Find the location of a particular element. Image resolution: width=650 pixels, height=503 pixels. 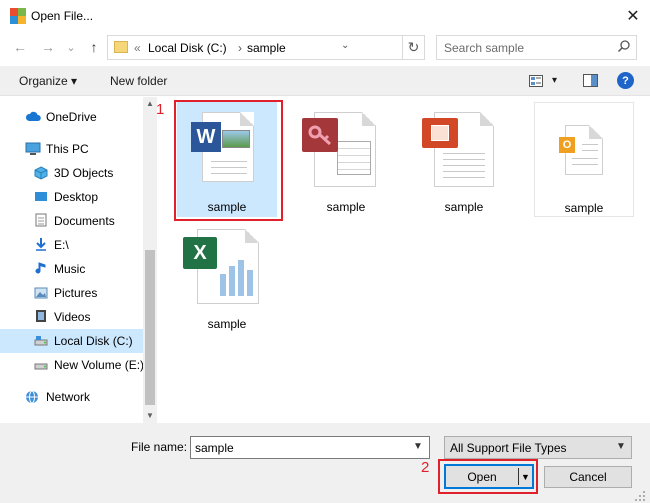

help-button: ? is located at coordinates (625, 80).